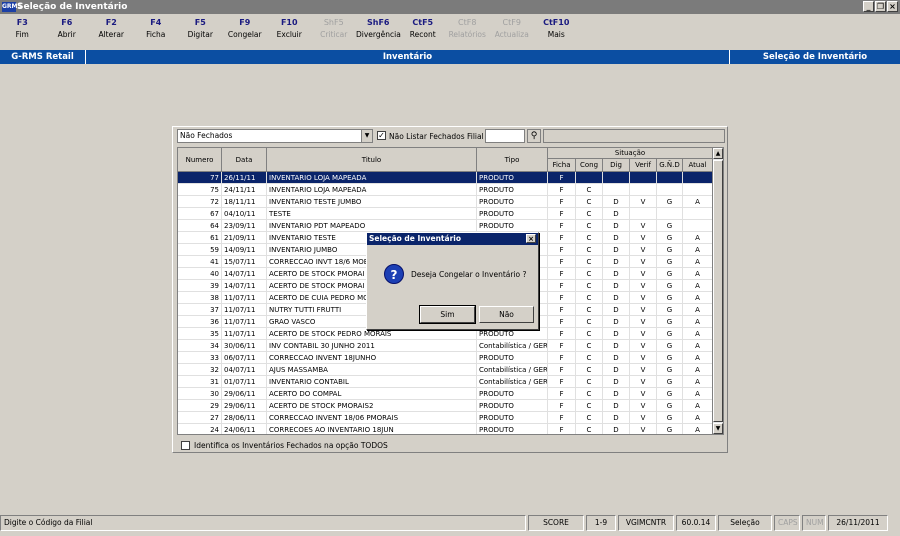 The image size is (900, 536). What do you see at coordinates (643, 165) in the screenshot?
I see `col-header-situacao-3: Verif` at bounding box center [643, 165].